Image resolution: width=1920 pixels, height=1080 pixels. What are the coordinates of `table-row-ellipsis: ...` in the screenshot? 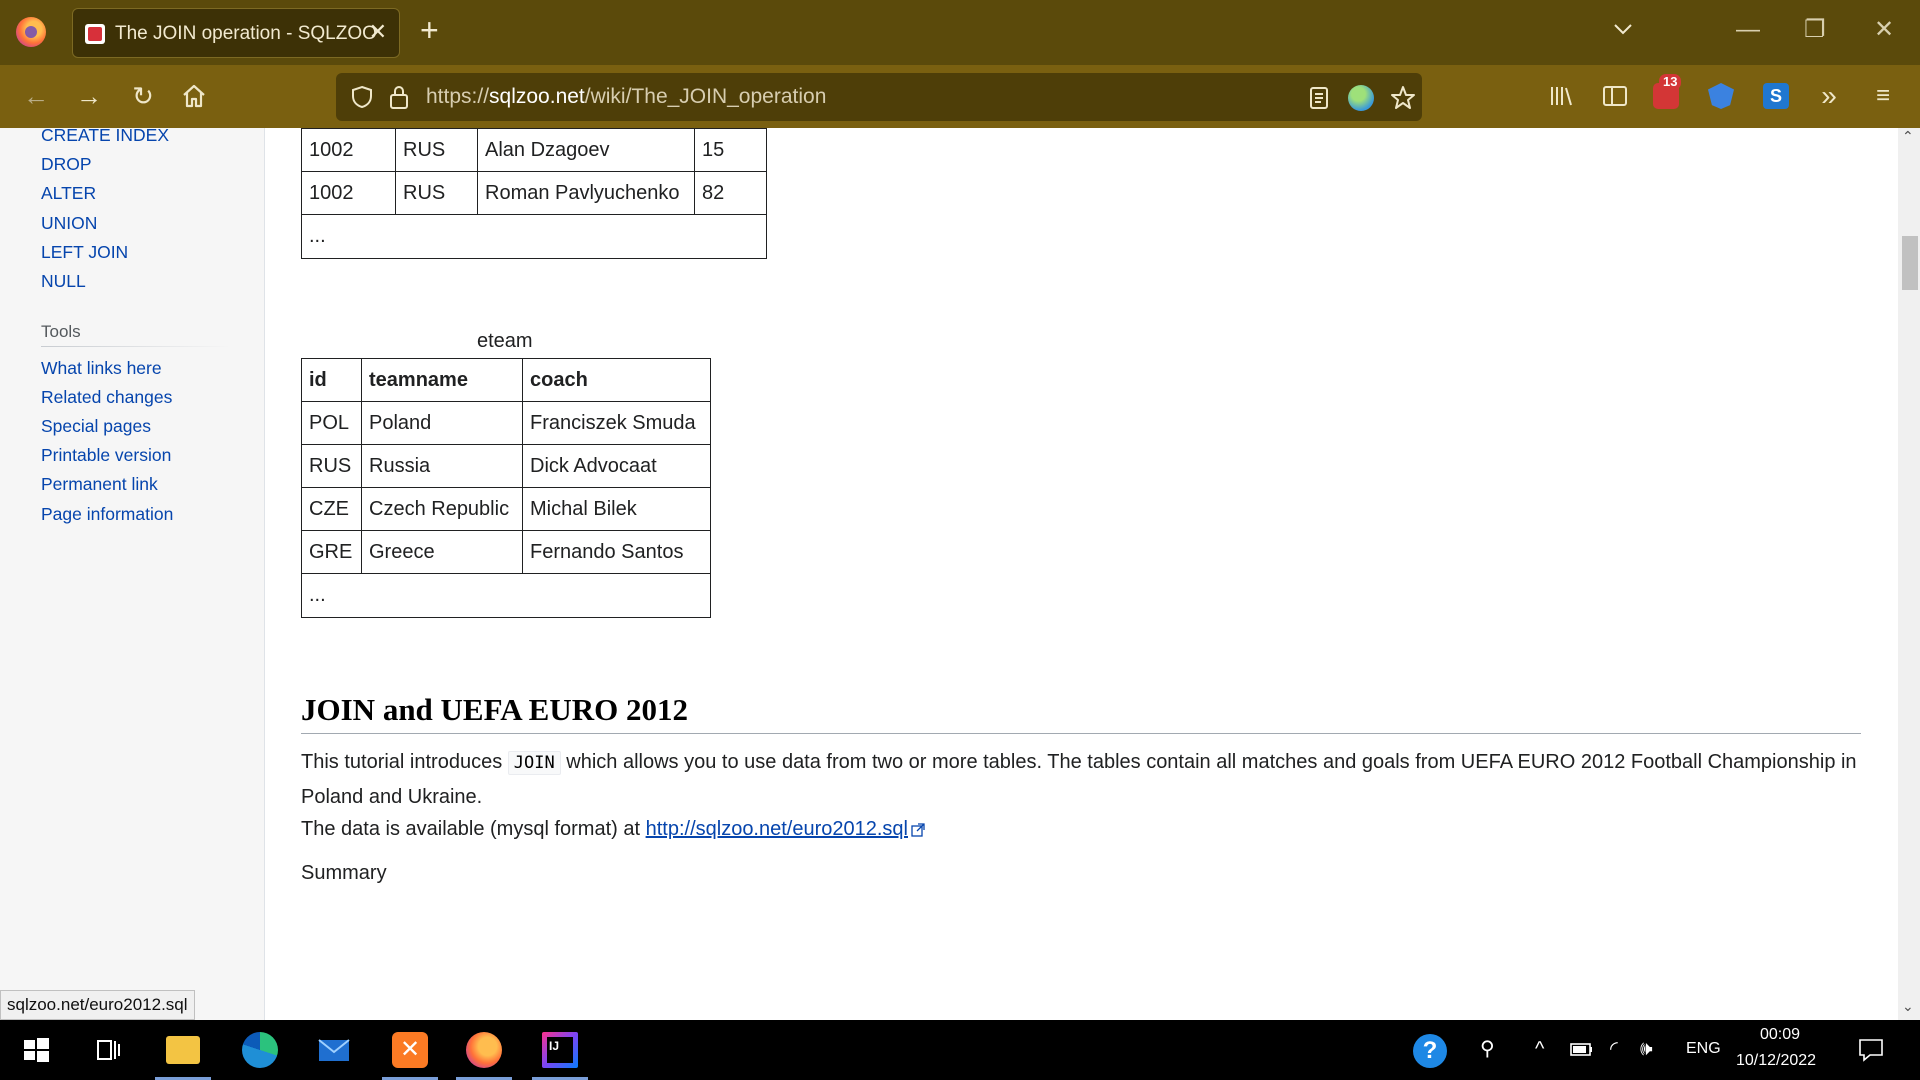 It's located at (506, 595).